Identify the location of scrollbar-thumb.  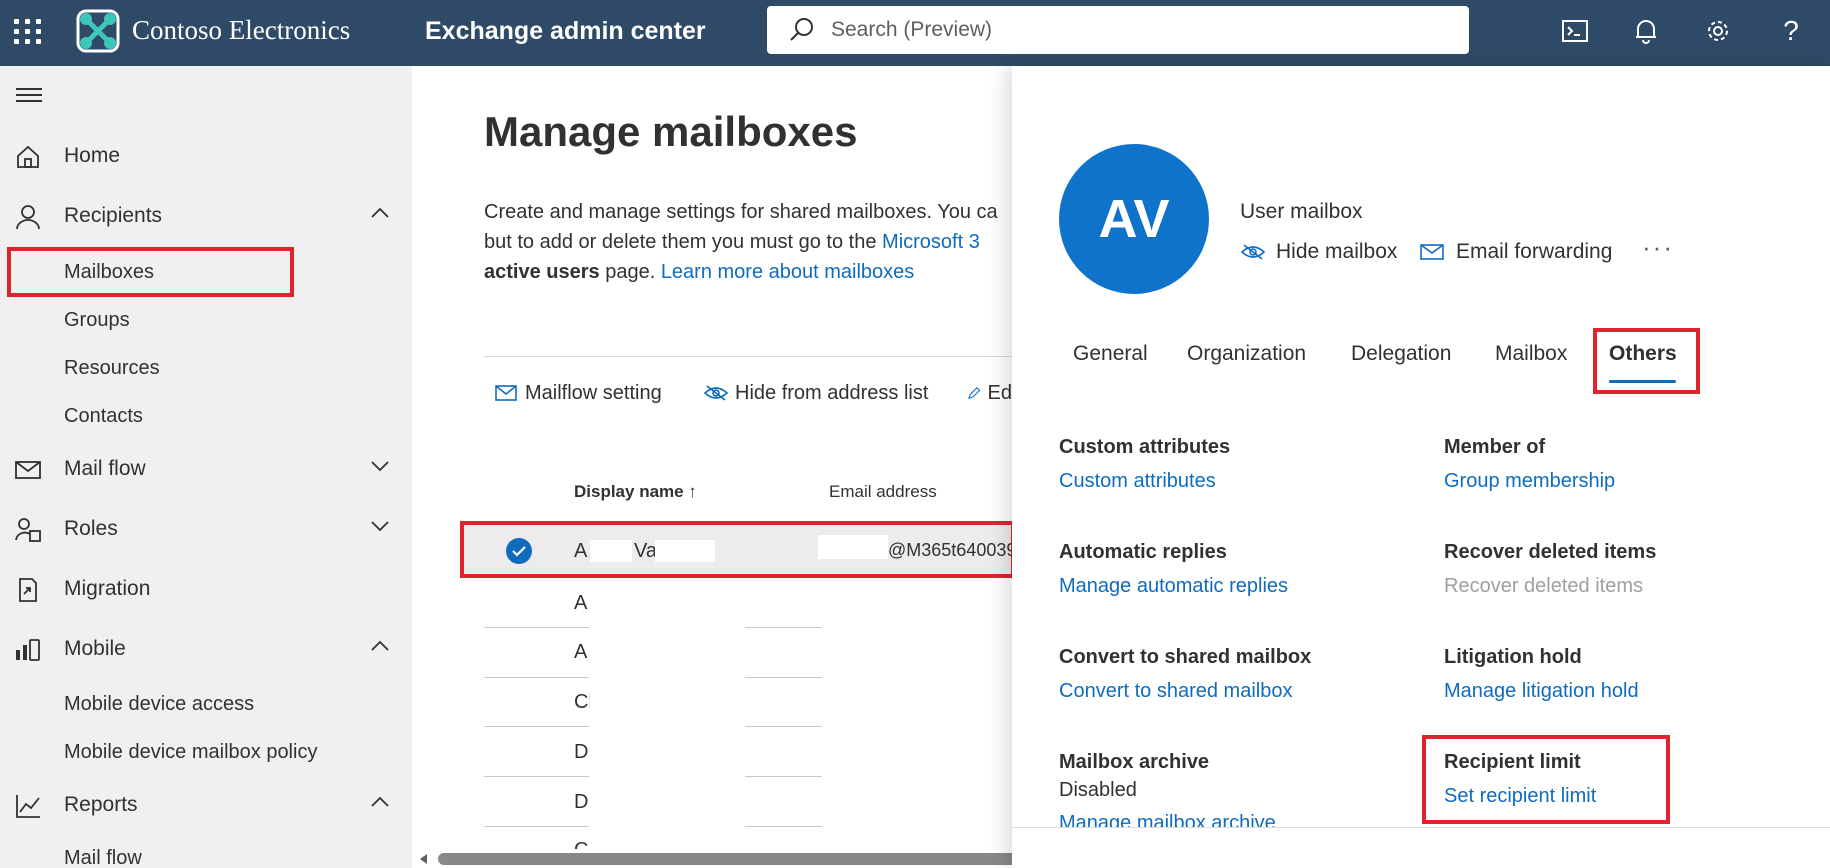
(733, 859).